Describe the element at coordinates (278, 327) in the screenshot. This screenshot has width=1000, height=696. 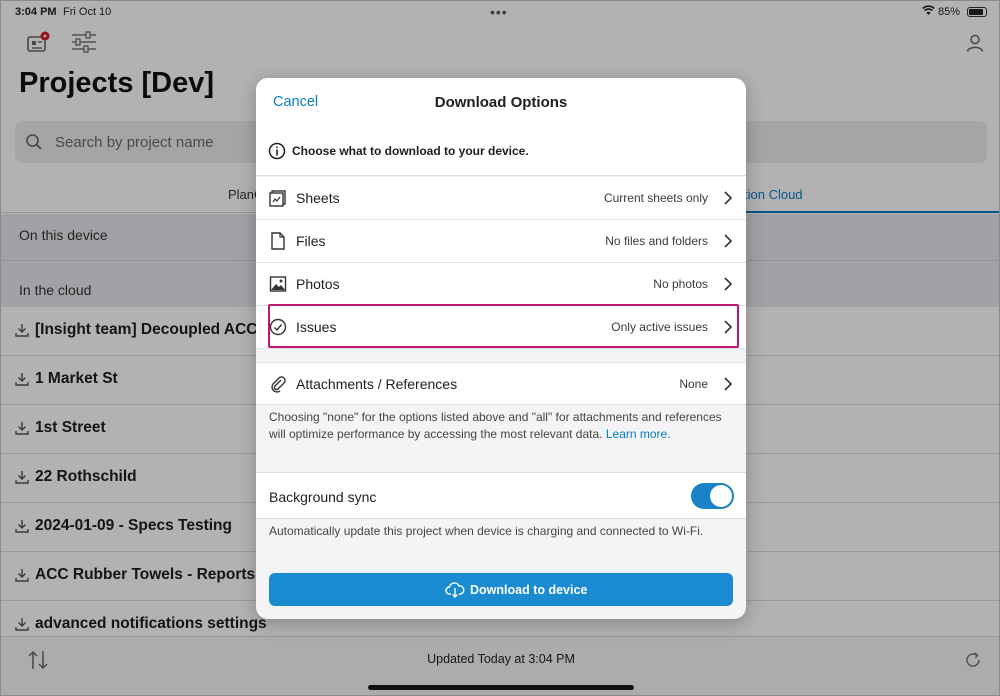
I see `checkmark-circle-icon` at that location.